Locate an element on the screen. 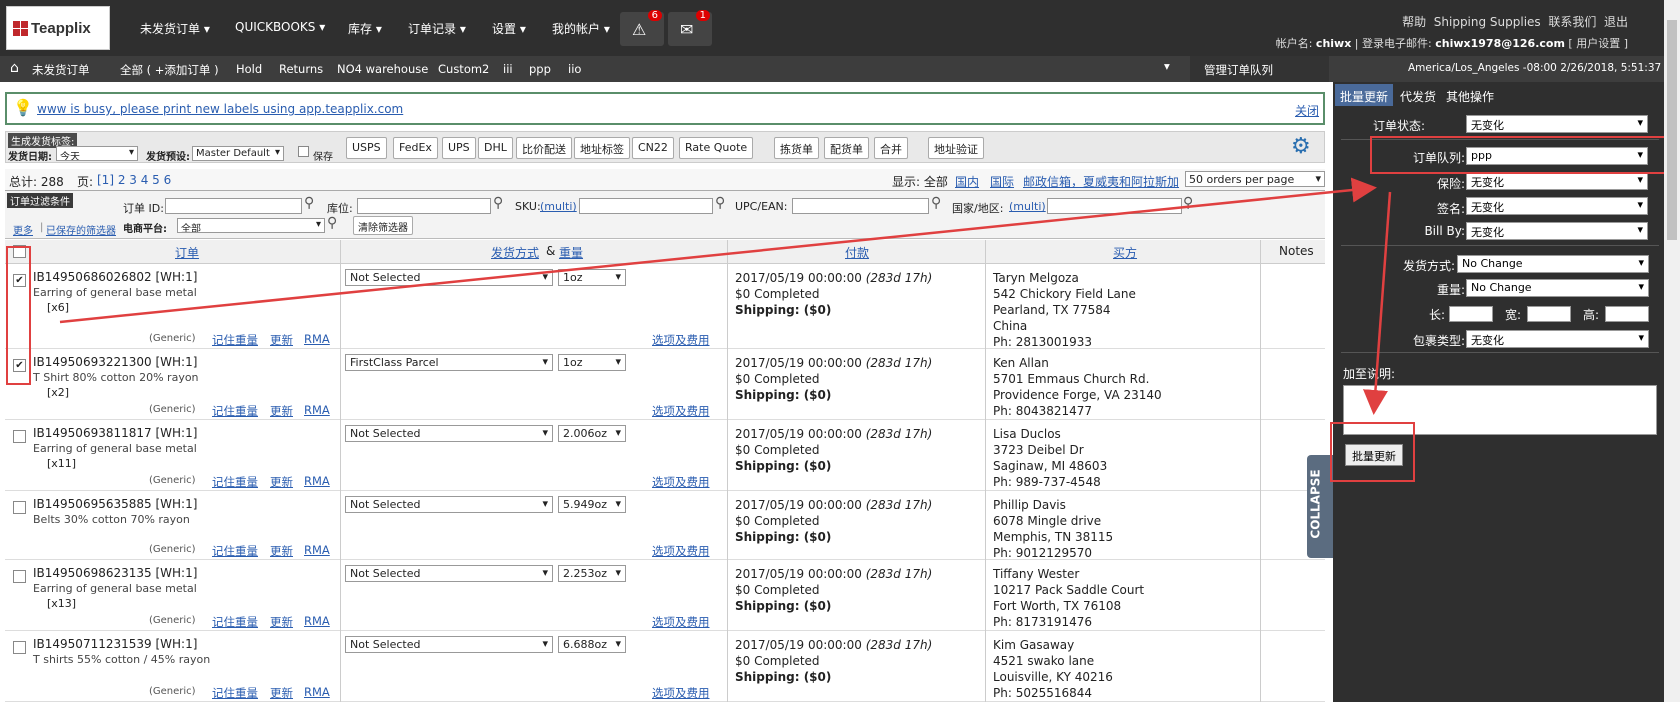 The height and width of the screenshot is (702, 1680). logout-link: 退出 is located at coordinates (1616, 22).